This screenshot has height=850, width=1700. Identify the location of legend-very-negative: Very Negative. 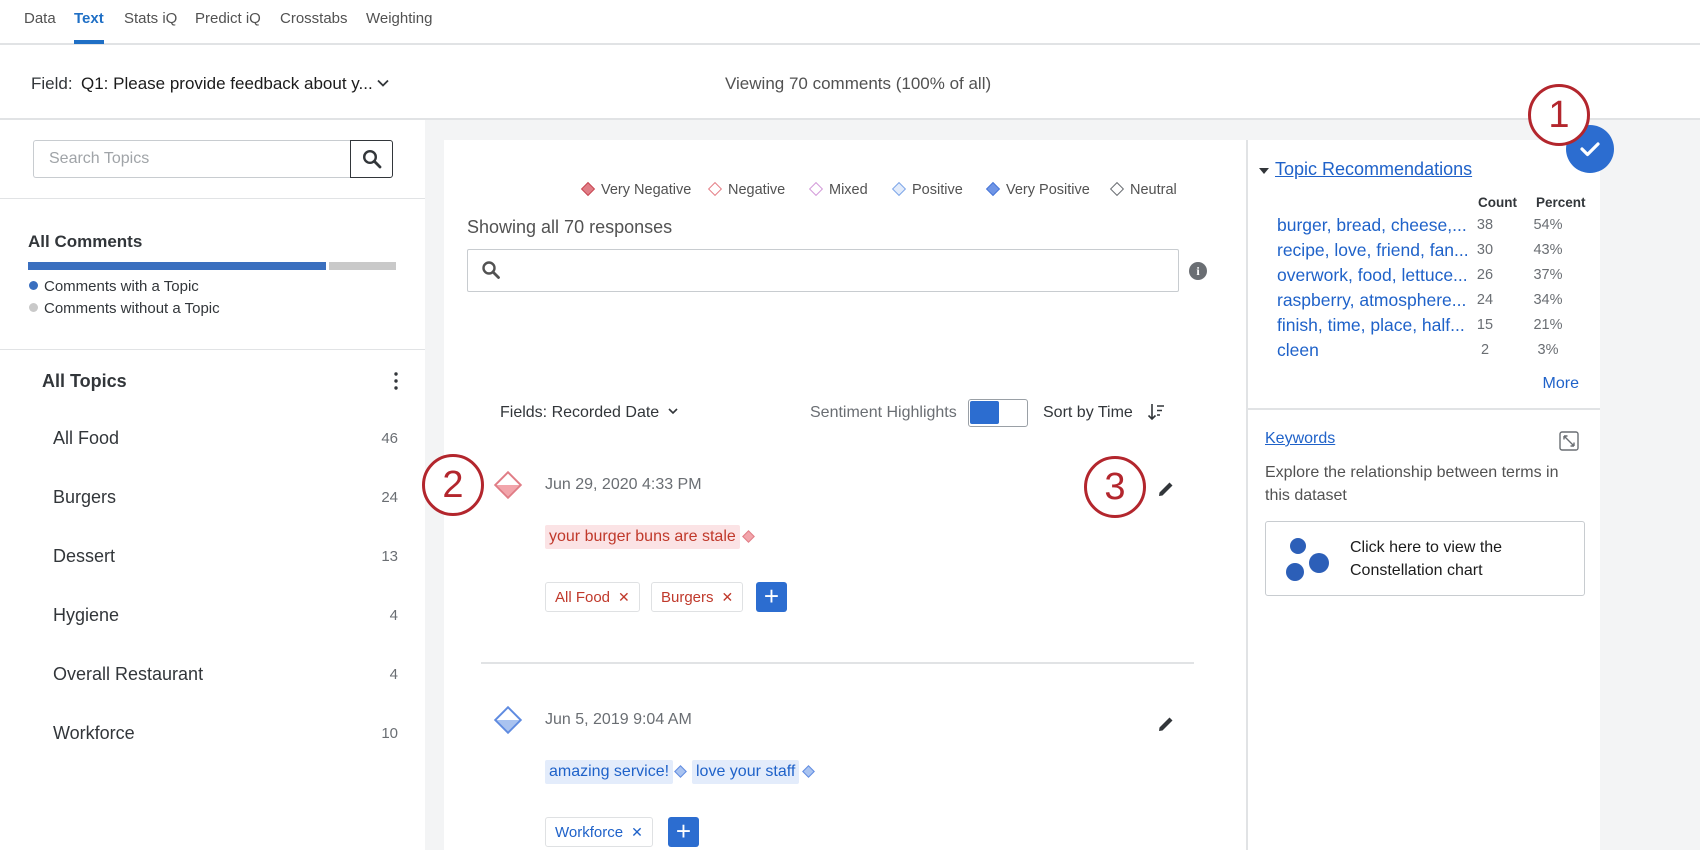
(636, 189).